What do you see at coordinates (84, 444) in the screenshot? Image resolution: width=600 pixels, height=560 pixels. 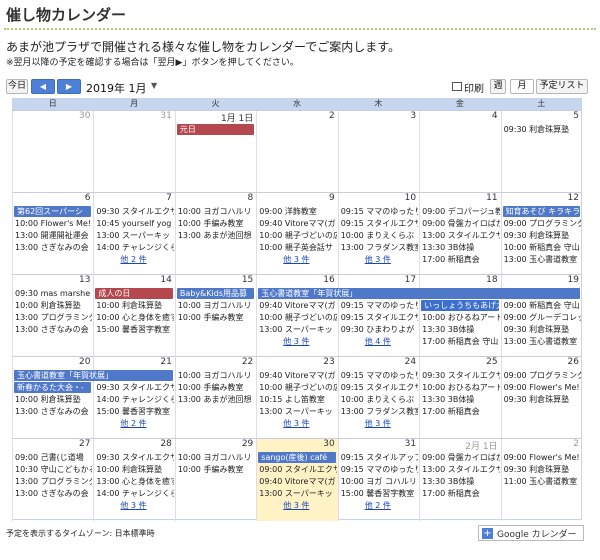 I see `day-number: 27` at bounding box center [84, 444].